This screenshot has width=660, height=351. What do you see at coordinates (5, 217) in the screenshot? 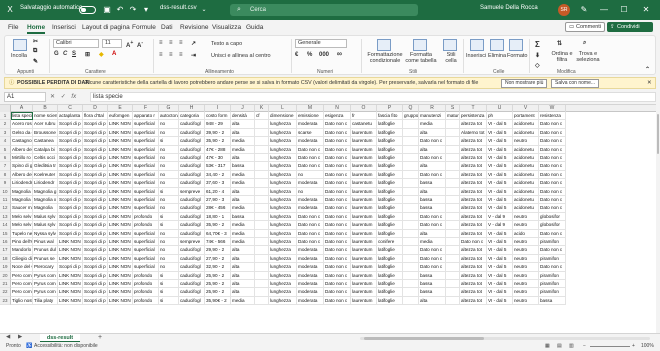
I see `row-header: 13` at bounding box center [5, 217].